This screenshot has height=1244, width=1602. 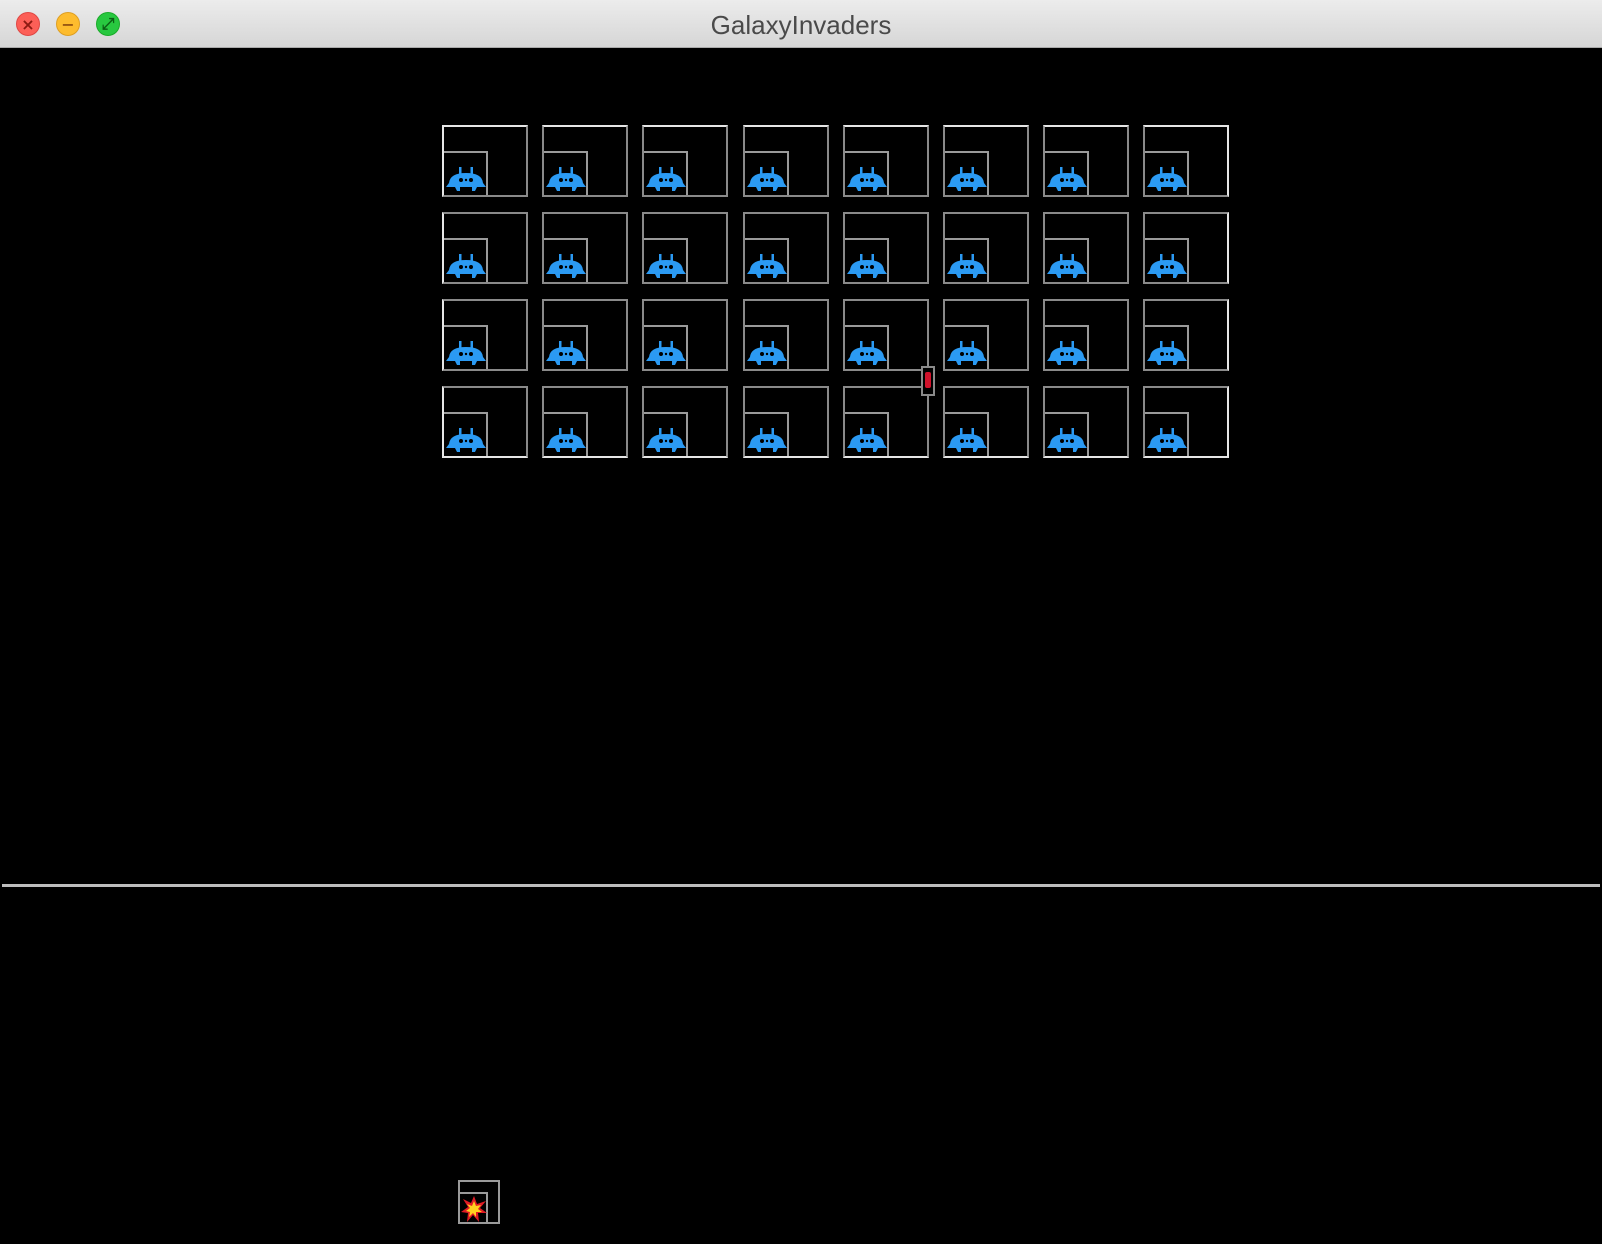 I want to click on window-title: GalaxyInvaders, so click(x=801, y=25).